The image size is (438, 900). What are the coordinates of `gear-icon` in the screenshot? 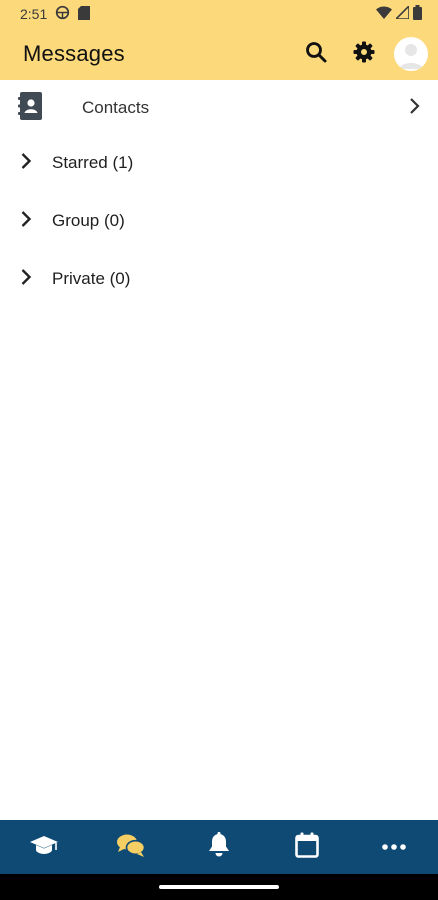 It's located at (364, 54).